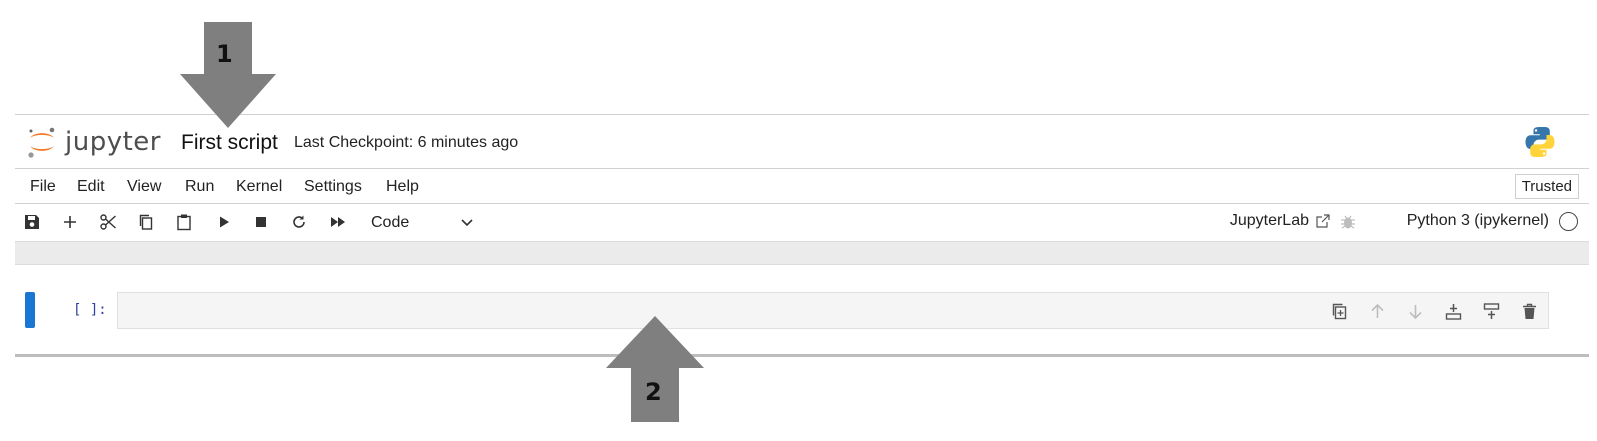  Describe the element at coordinates (41, 142) in the screenshot. I see `jupyter-logo-icon` at that location.